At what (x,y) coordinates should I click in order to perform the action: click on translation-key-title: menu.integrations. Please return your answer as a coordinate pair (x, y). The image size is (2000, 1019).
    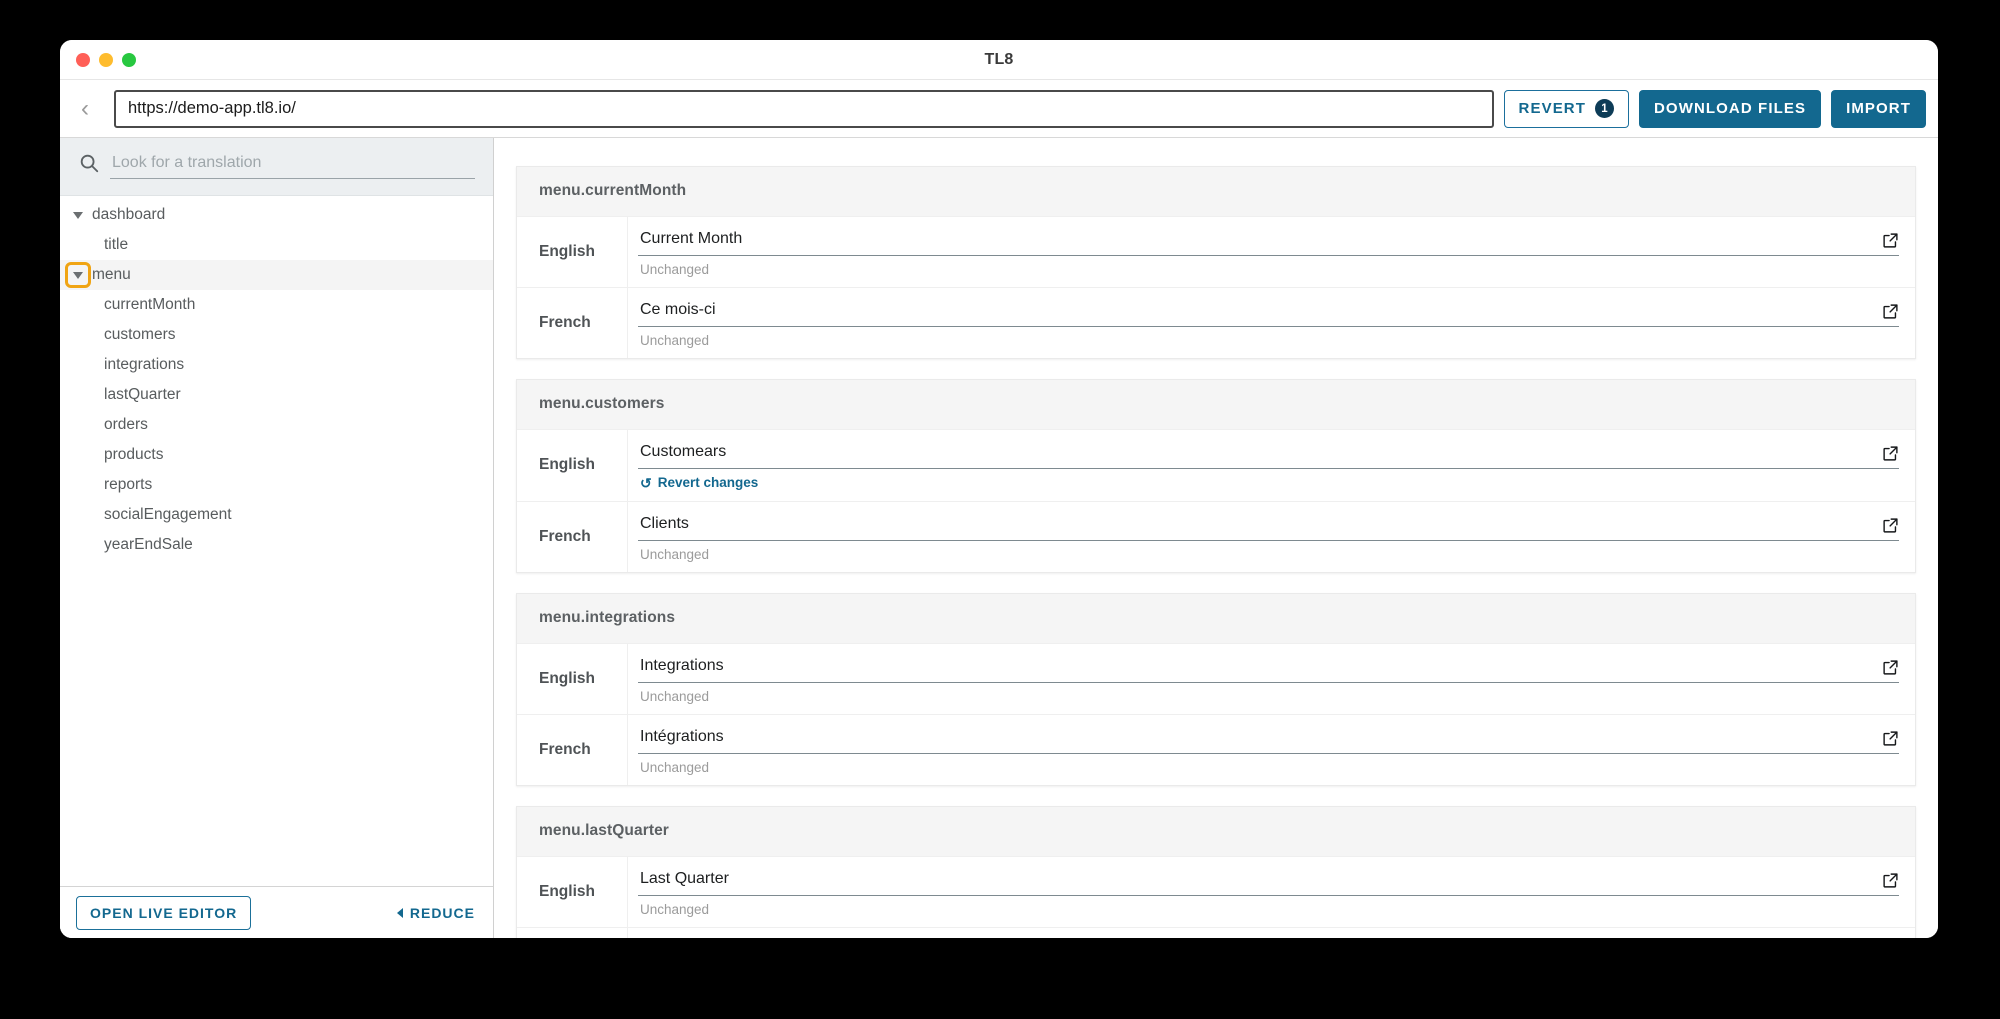
    Looking at the image, I should click on (1216, 618).